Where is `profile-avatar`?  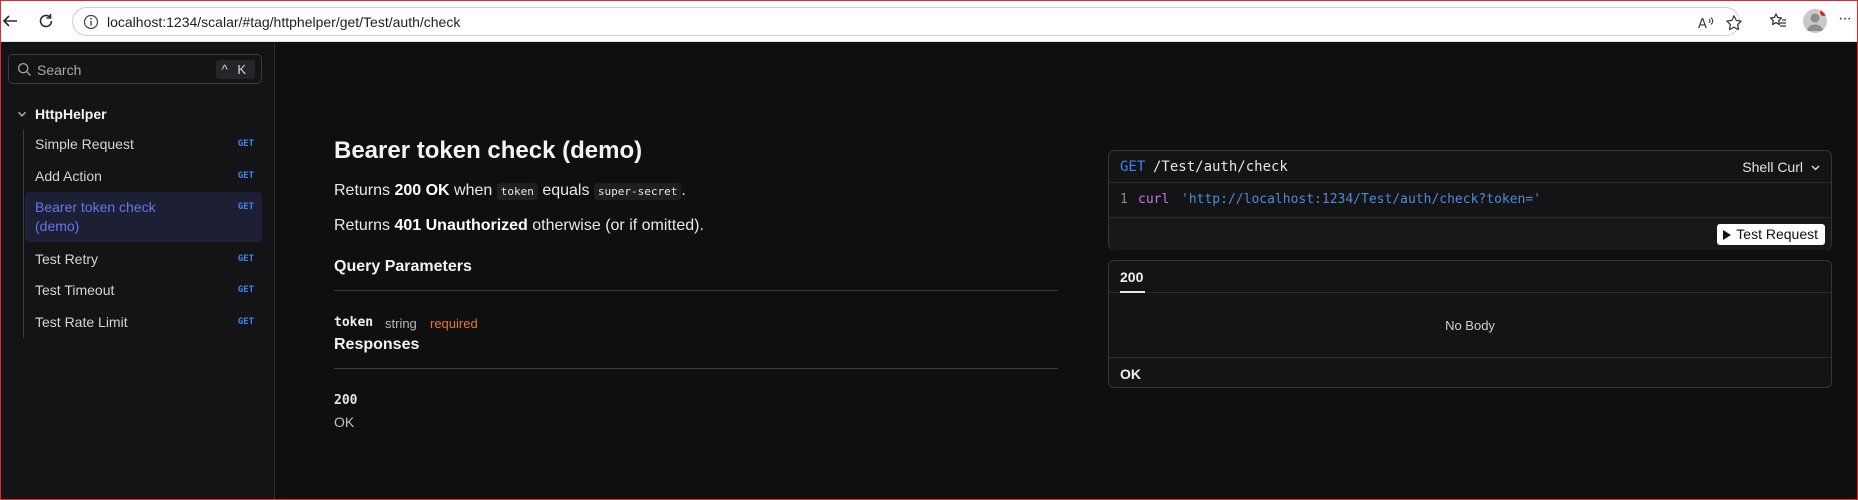 profile-avatar is located at coordinates (1815, 21).